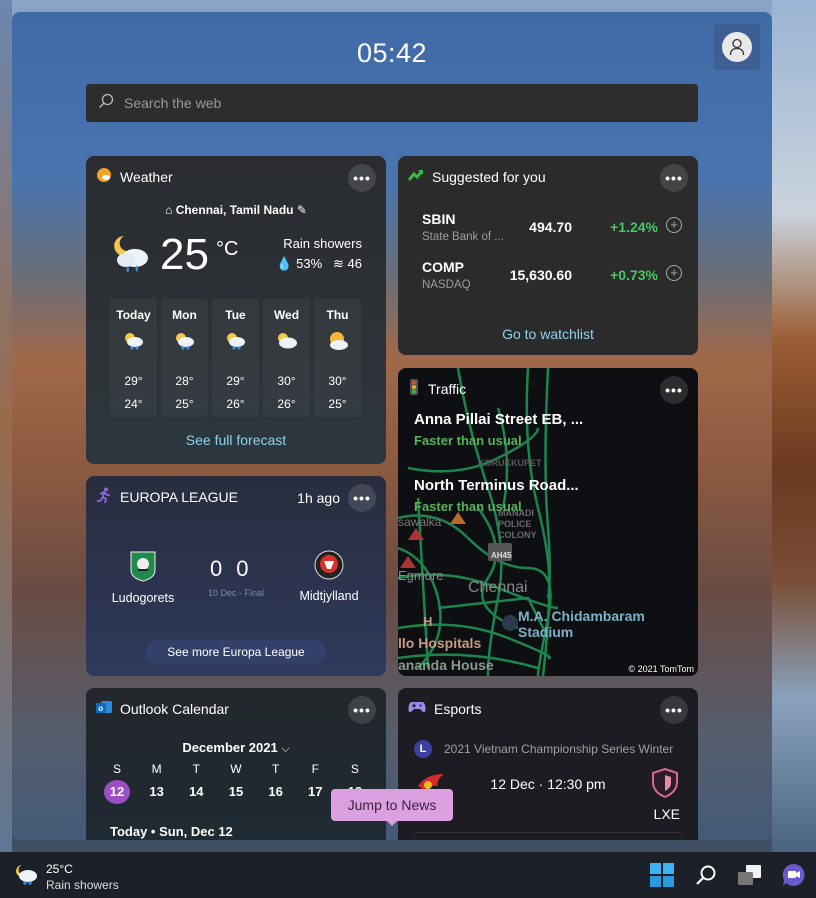 The height and width of the screenshot is (898, 816). I want to click on windows-logo-icon, so click(662, 875).